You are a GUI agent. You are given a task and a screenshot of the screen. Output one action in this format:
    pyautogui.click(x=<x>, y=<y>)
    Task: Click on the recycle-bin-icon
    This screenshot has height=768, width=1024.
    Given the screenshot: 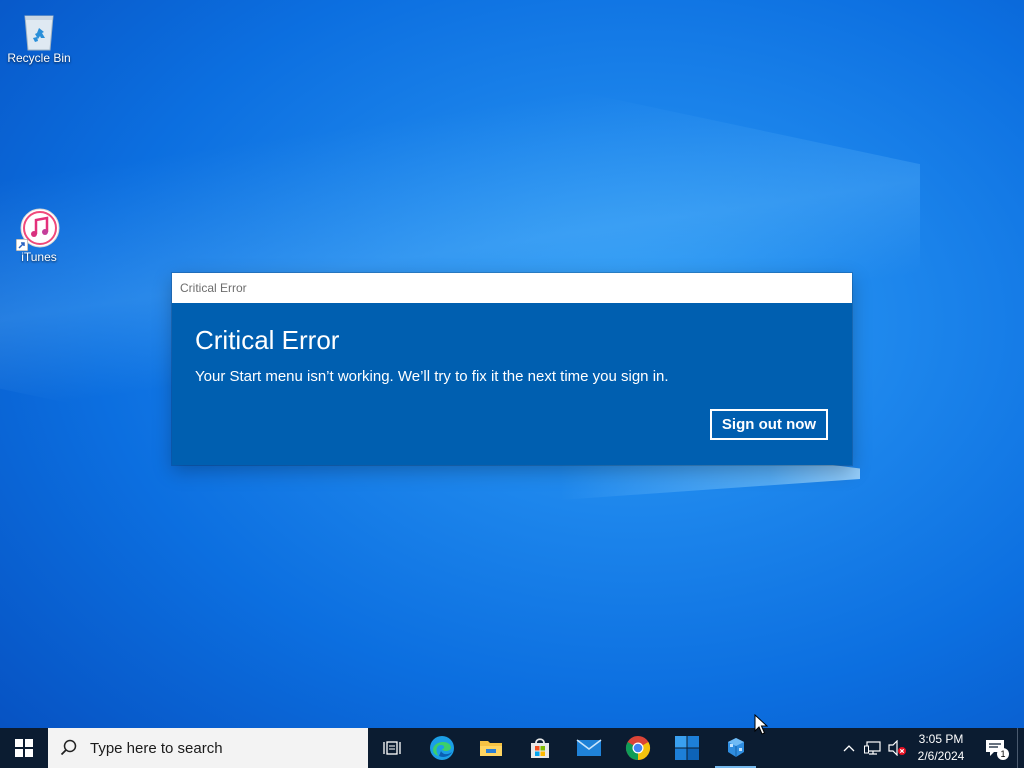 What is the action you would take?
    pyautogui.click(x=39, y=29)
    